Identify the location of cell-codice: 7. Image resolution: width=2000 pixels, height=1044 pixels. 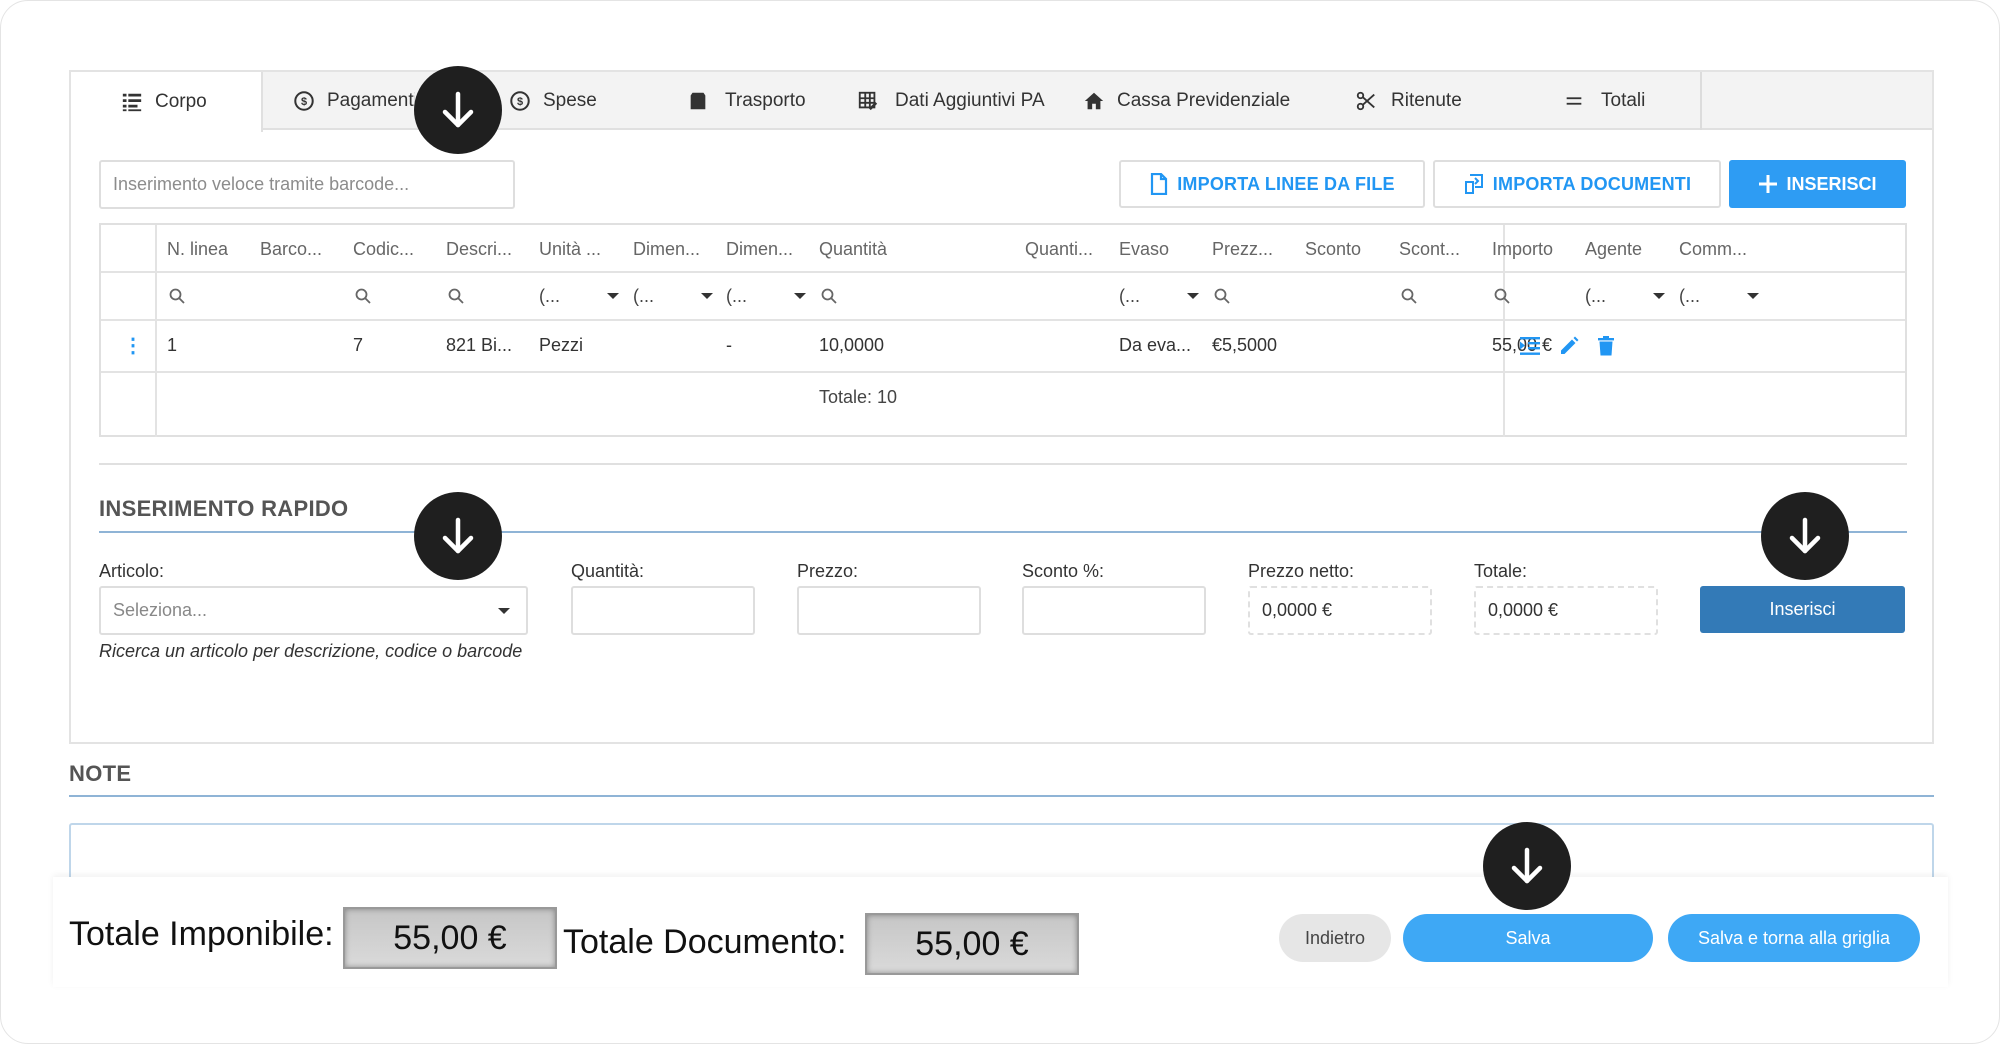
(358, 345).